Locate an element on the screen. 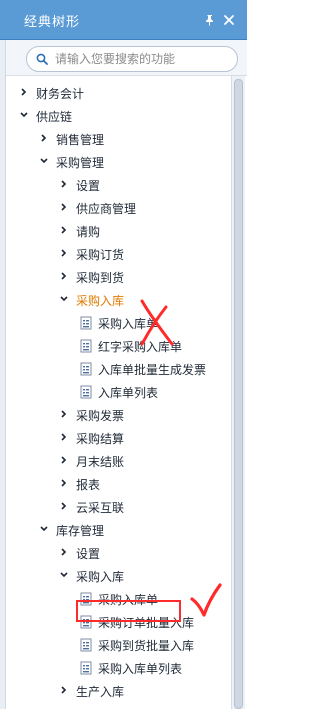 This screenshot has width=320, height=709. tree-item-purchase-invoice: 采购发票 is located at coordinates (118, 416).